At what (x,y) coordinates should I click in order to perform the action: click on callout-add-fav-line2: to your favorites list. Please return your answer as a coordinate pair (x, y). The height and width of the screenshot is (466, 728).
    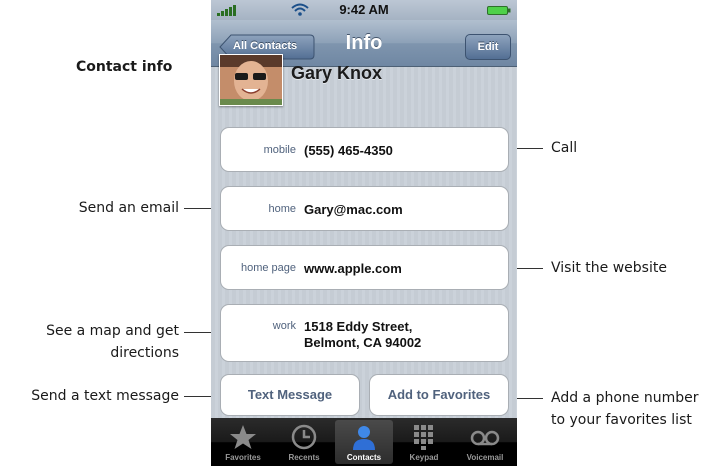
    Looking at the image, I should click on (621, 420).